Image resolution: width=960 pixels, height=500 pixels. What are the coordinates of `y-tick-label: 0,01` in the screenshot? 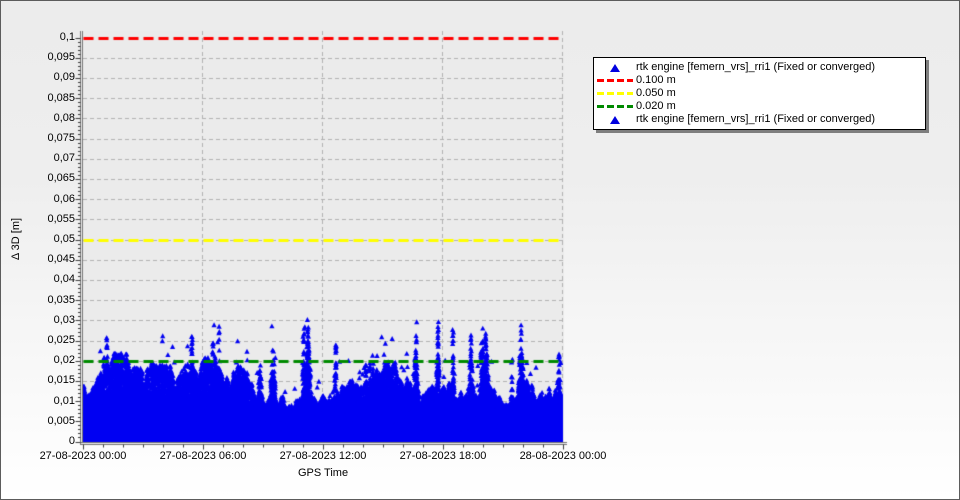 It's located at (64, 400).